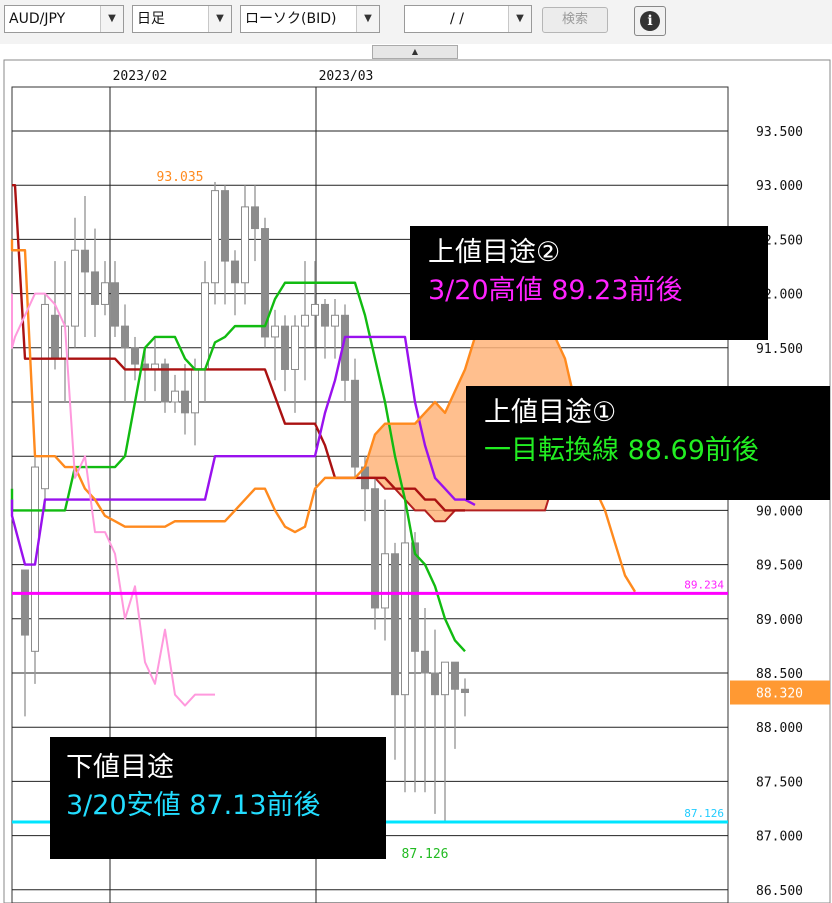 This screenshot has height=903, width=832. Describe the element at coordinates (140, 76) in the screenshot. I see `x-tick-label: 2023/02` at that location.